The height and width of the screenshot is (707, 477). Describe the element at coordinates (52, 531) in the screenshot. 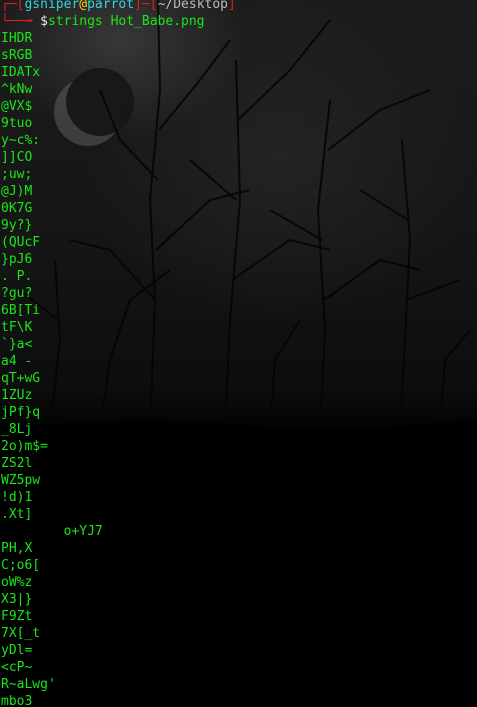

I see `output-line: o+YJ7` at that location.